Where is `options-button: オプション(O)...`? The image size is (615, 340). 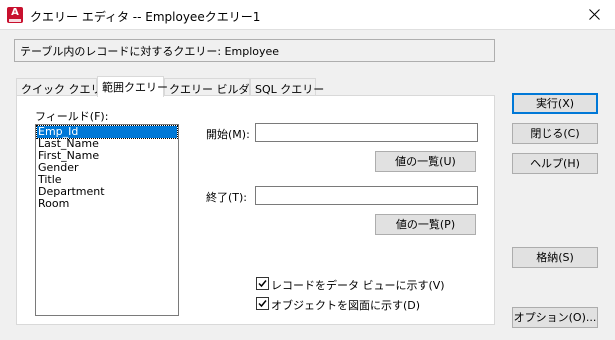
options-button: オプション(O)... is located at coordinates (555, 317).